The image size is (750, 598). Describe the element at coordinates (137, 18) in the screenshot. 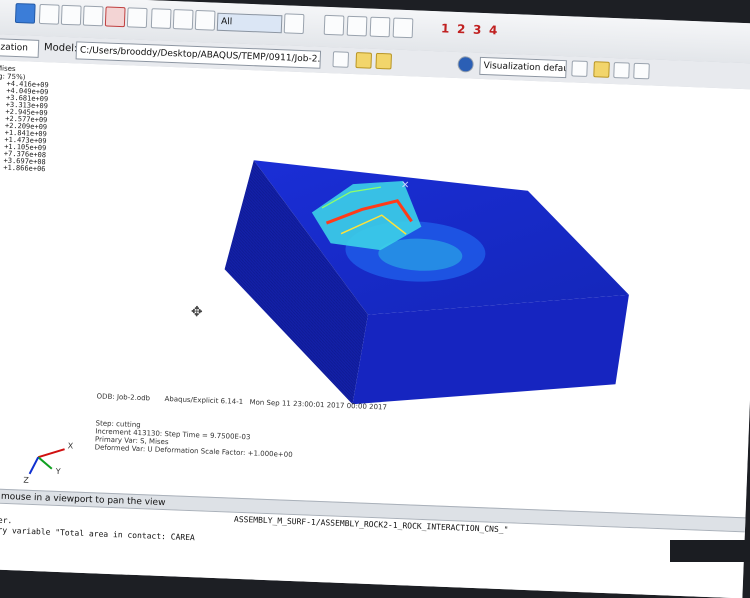

I see `cycle-icon` at that location.